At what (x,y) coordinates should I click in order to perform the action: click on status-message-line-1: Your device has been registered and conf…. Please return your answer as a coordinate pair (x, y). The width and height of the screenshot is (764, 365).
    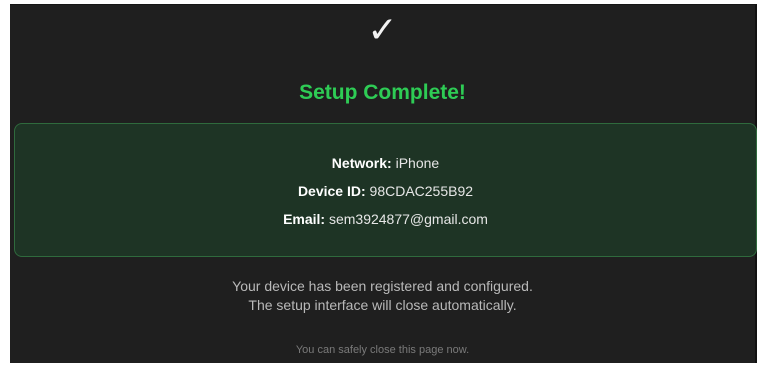
    Looking at the image, I should click on (382, 286).